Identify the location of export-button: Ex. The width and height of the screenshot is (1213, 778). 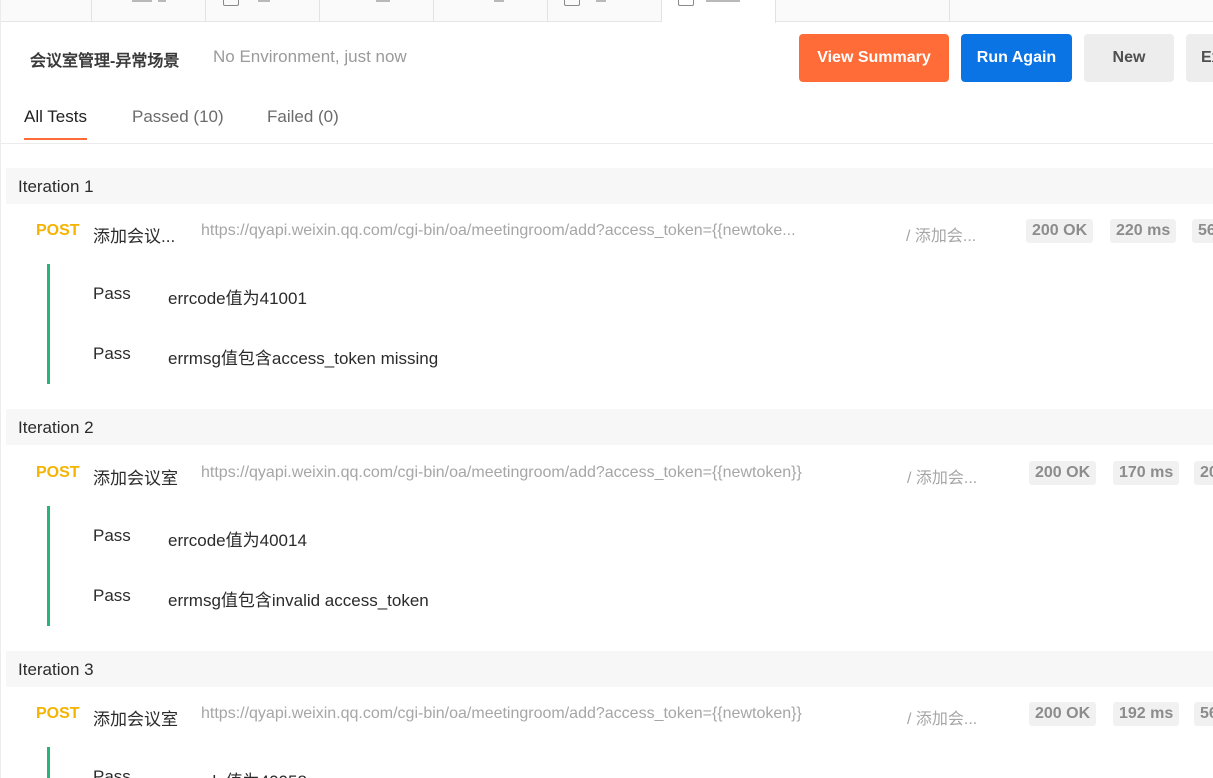
(1199, 58).